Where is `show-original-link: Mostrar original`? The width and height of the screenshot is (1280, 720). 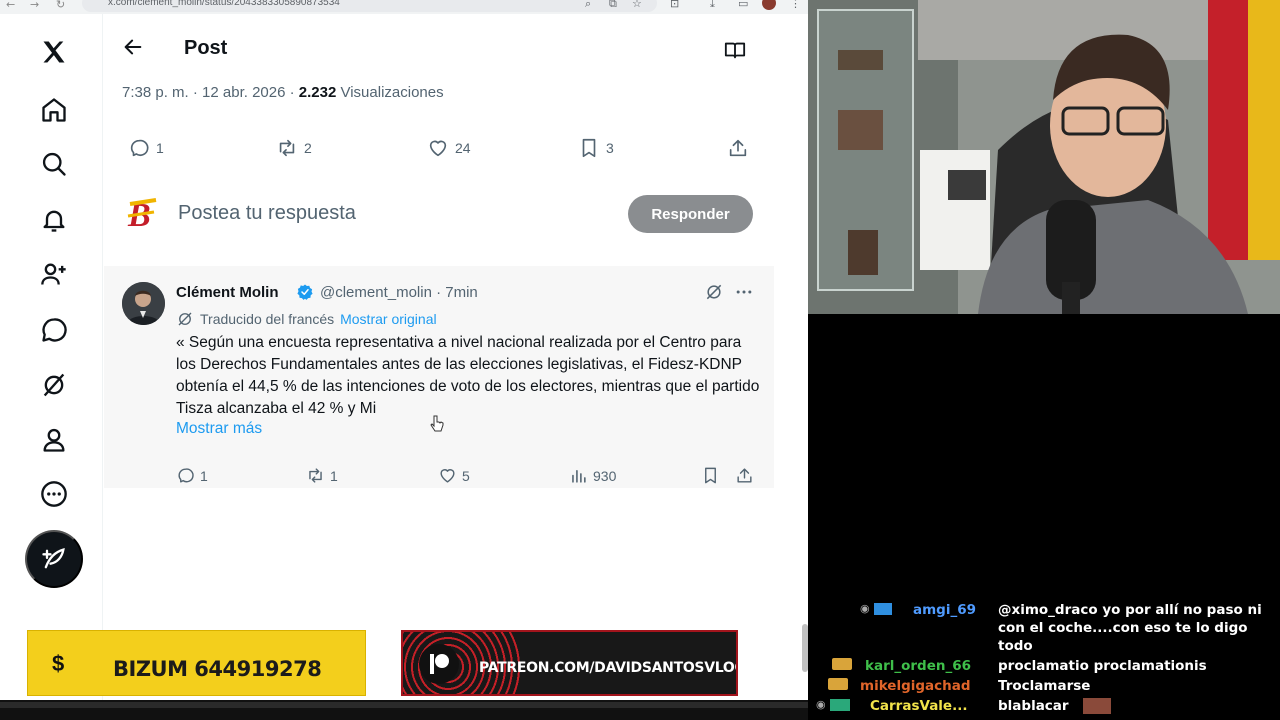 show-original-link: Mostrar original is located at coordinates (388, 319).